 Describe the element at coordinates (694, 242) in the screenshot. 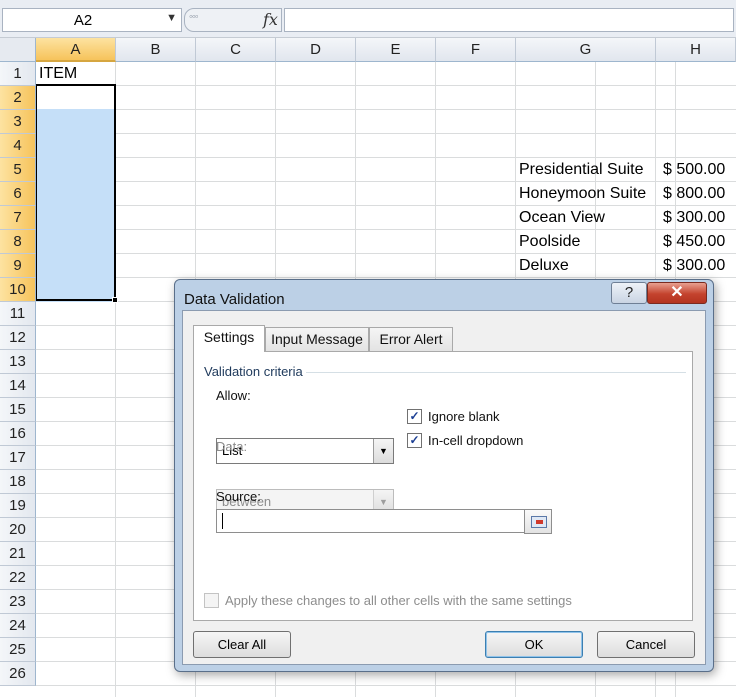

I see `cell-h8: $ 450.00` at that location.